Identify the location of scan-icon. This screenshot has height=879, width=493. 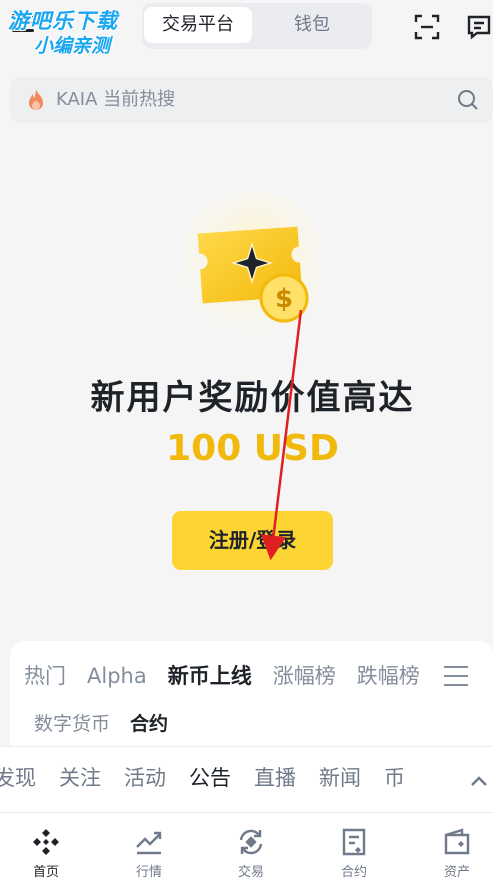
(427, 27).